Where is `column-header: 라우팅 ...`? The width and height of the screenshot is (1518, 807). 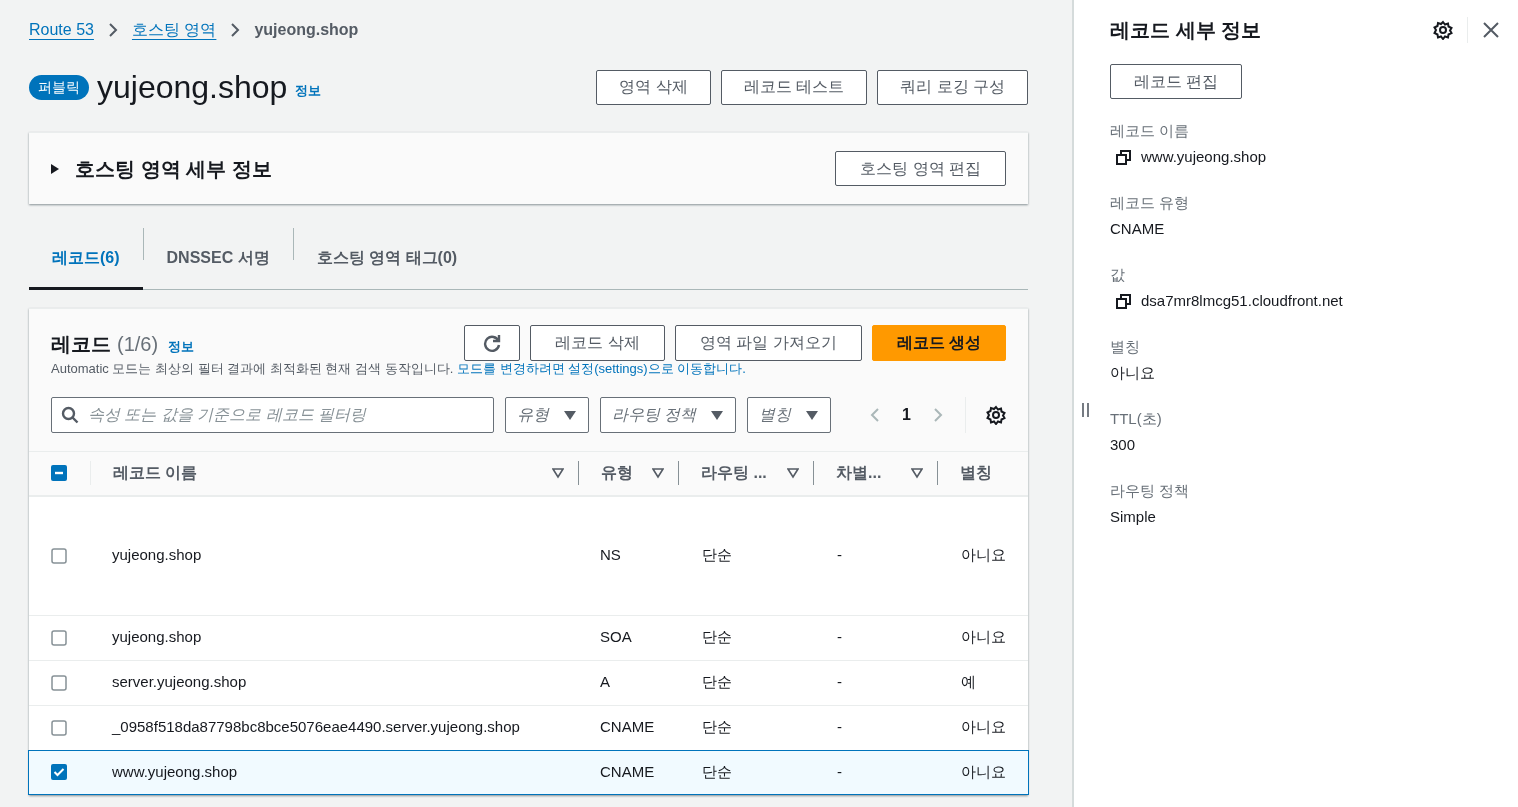 column-header: 라우팅 ... is located at coordinates (734, 473).